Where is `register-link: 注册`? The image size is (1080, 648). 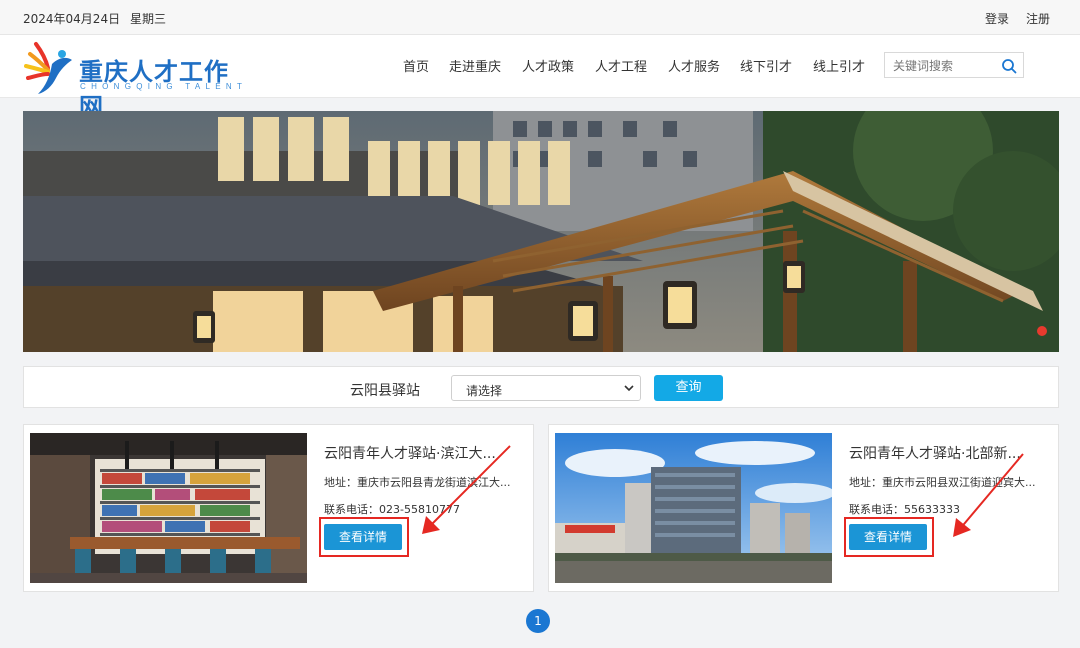 register-link: 注册 is located at coordinates (1038, 18).